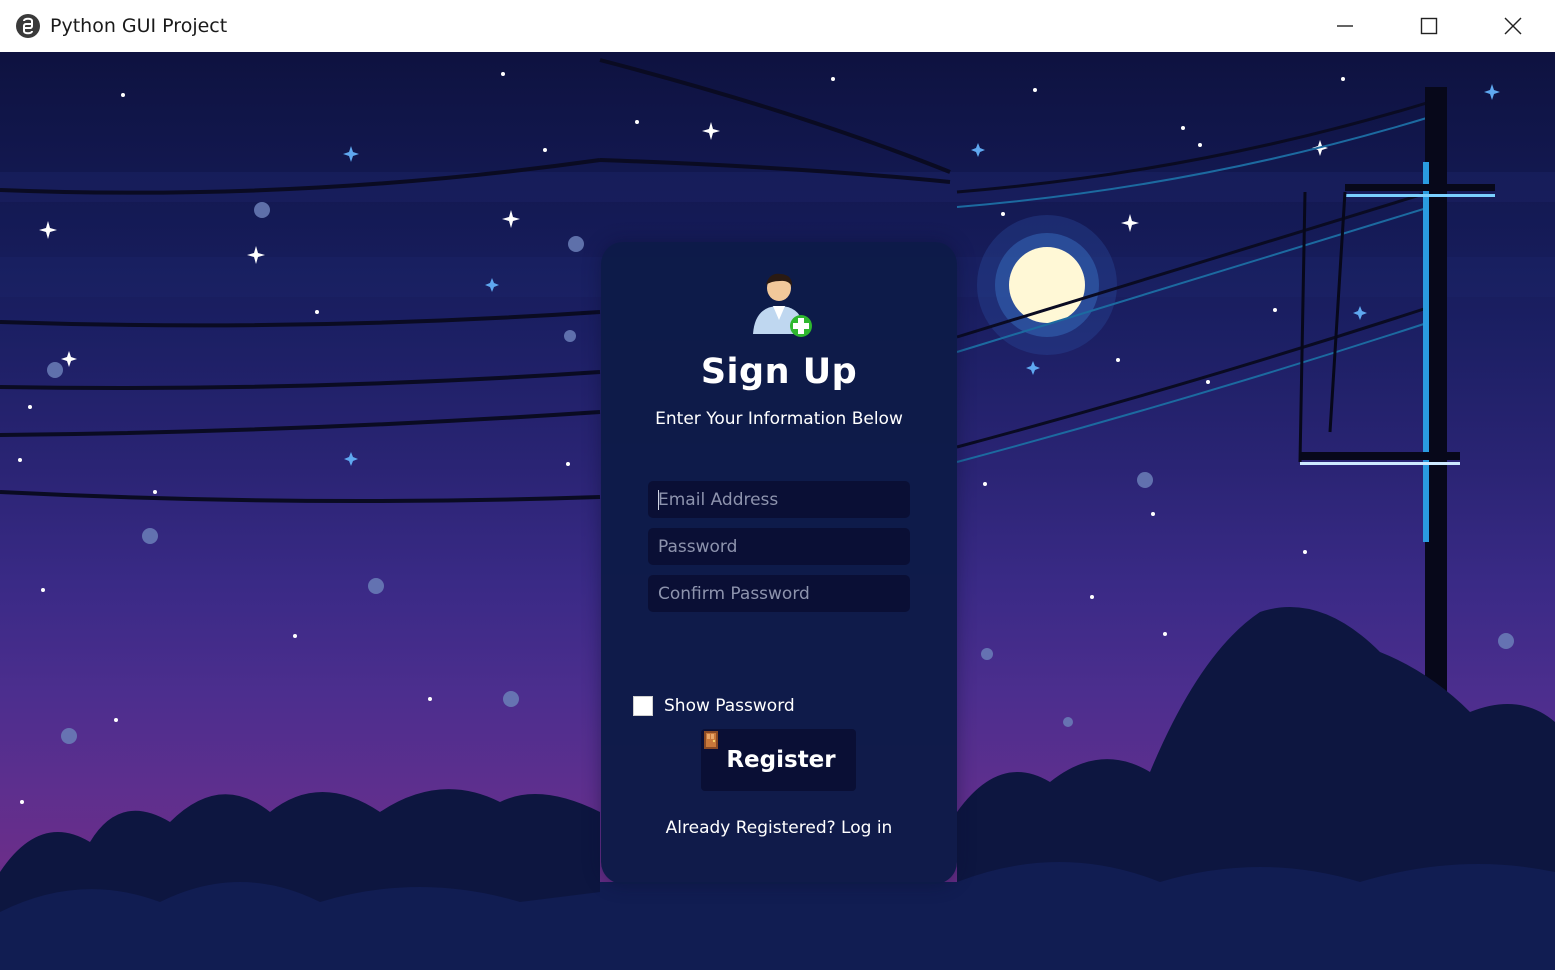 This screenshot has height=970, width=1555. I want to click on register-button: Register, so click(778, 760).